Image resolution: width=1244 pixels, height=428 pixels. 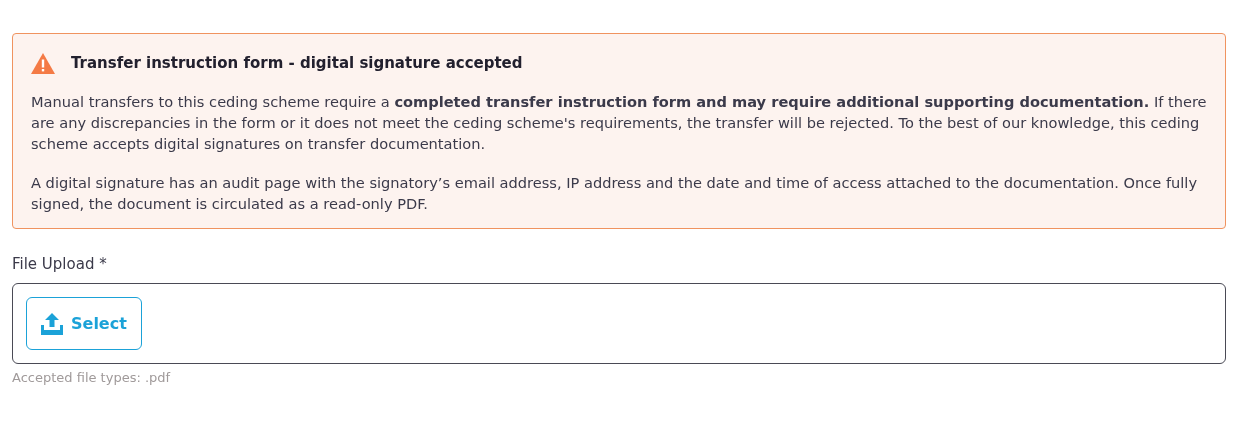 What do you see at coordinates (92, 378) in the screenshot?
I see `hint-text: Accepted file types: .pdf` at bounding box center [92, 378].